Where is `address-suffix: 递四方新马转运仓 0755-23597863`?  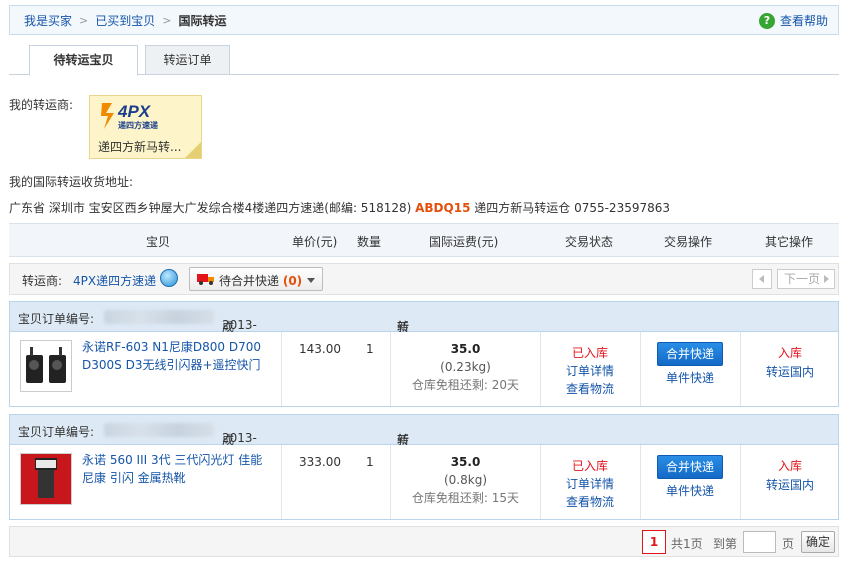
address-suffix: 递四方新马转运仓 0755-23597863 is located at coordinates (572, 208).